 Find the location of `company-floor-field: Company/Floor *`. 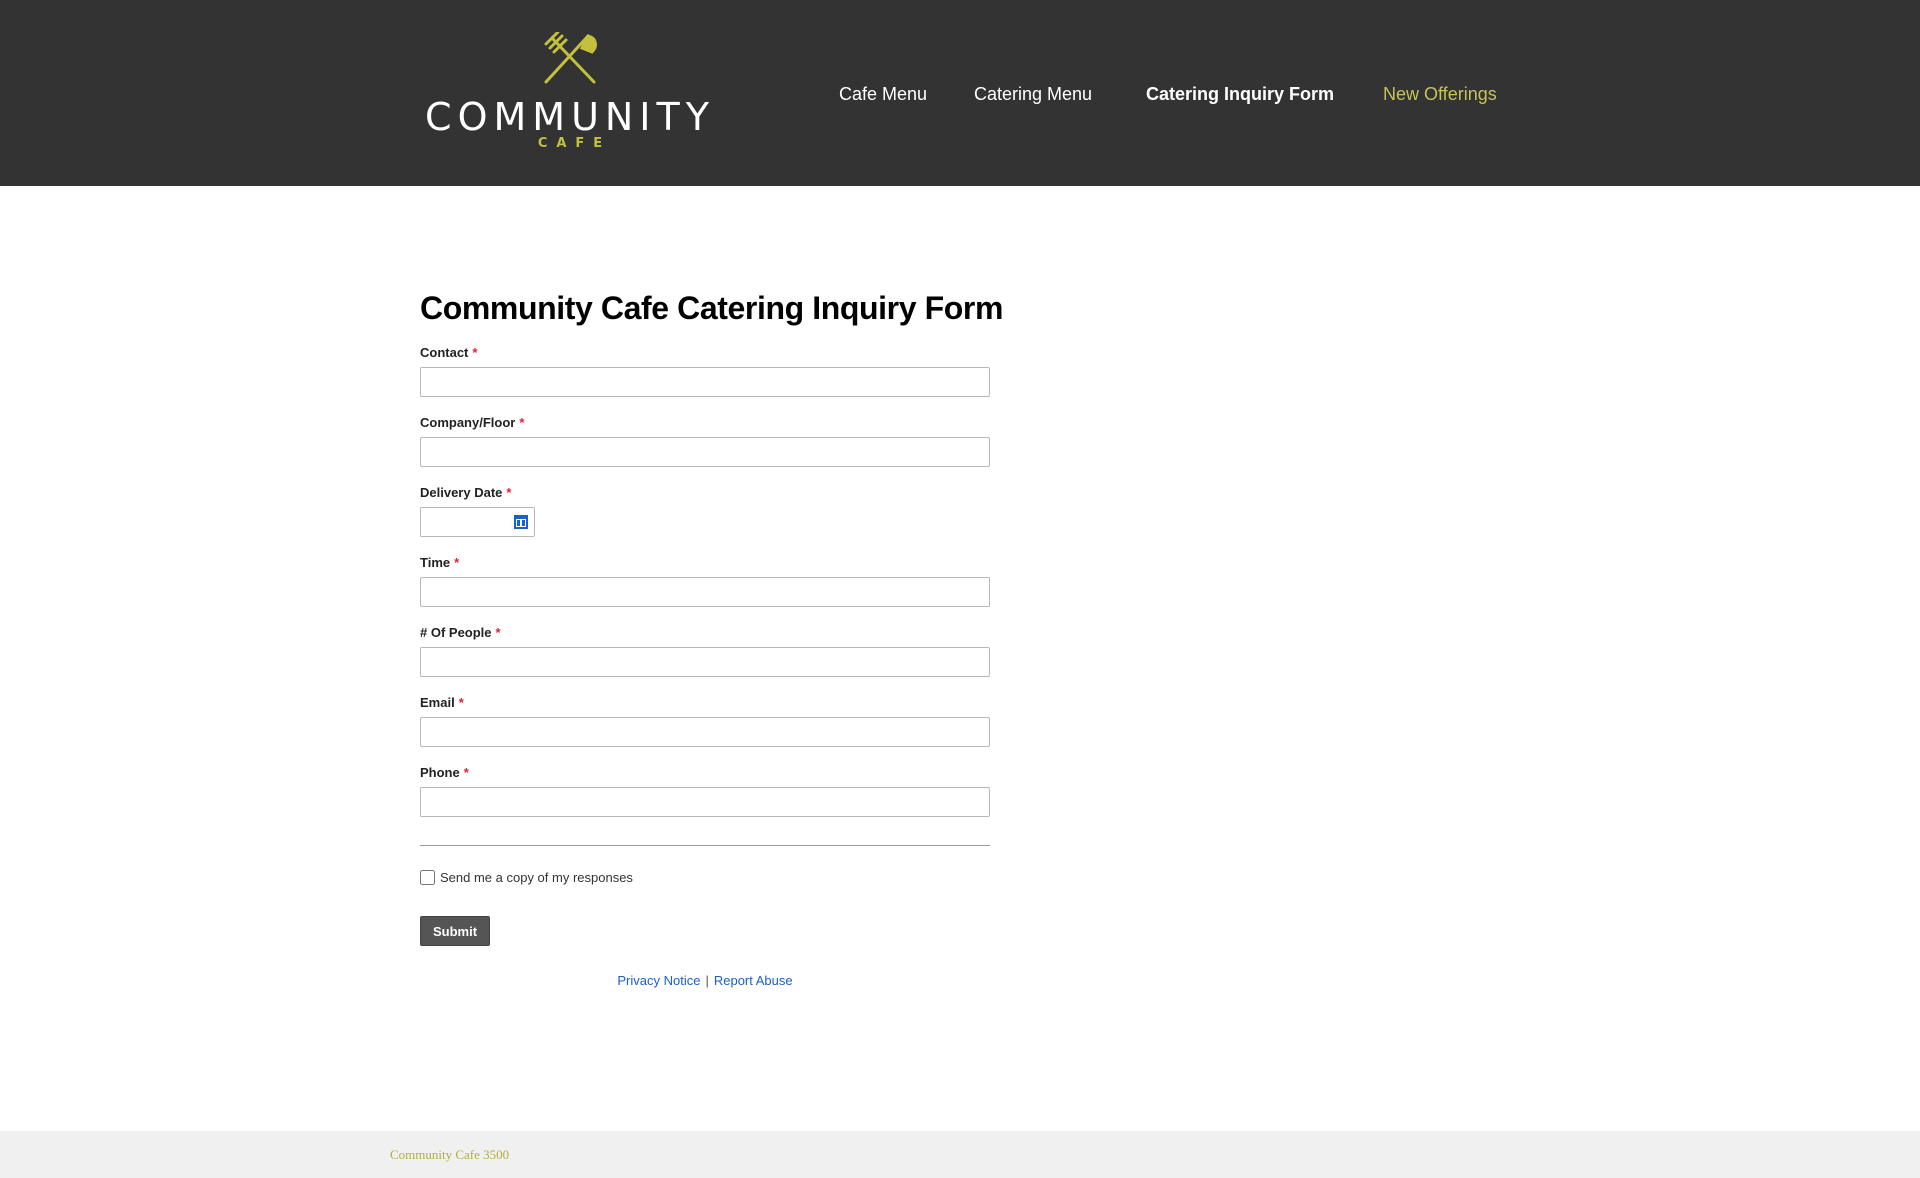

company-floor-field: Company/Floor * is located at coordinates (705, 441).